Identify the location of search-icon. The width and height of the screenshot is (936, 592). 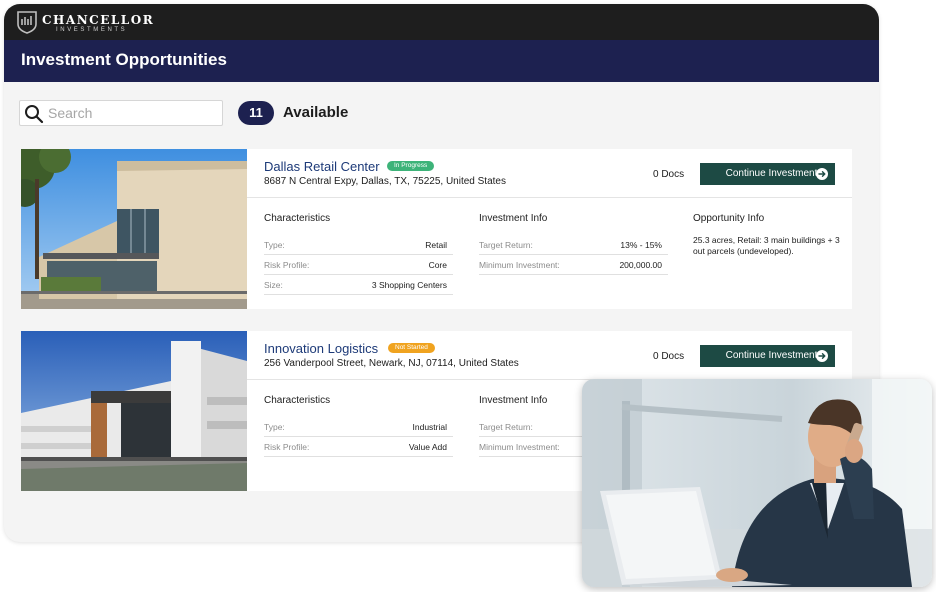
(34, 114).